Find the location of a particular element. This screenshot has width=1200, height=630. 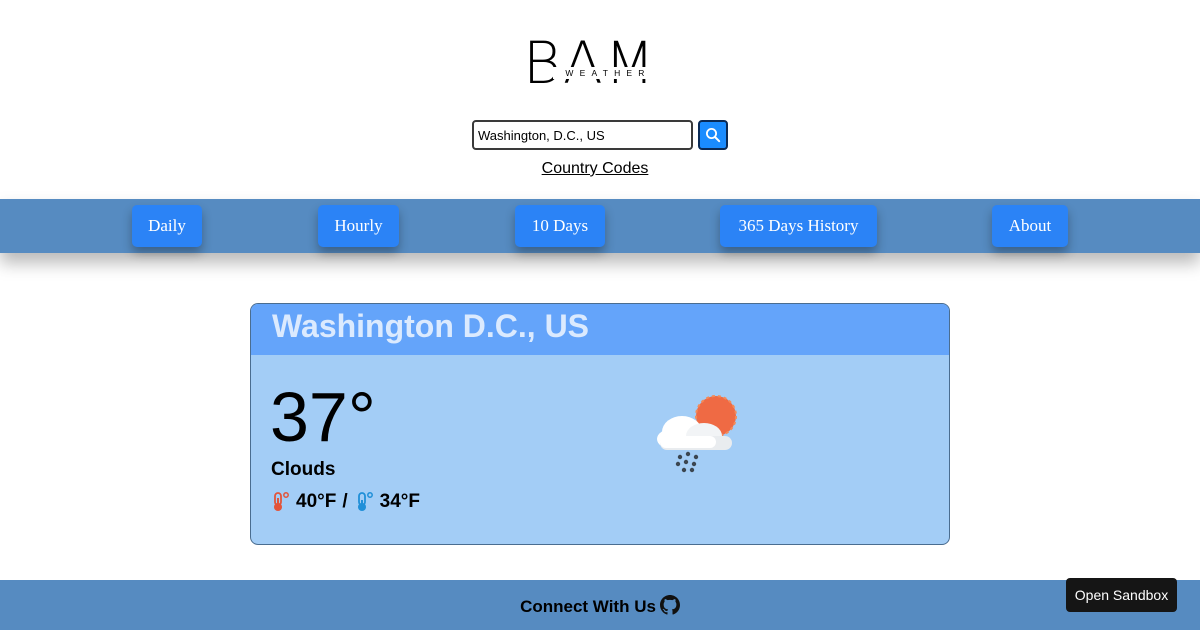

logo-text: BAM is located at coordinates (590, 63).